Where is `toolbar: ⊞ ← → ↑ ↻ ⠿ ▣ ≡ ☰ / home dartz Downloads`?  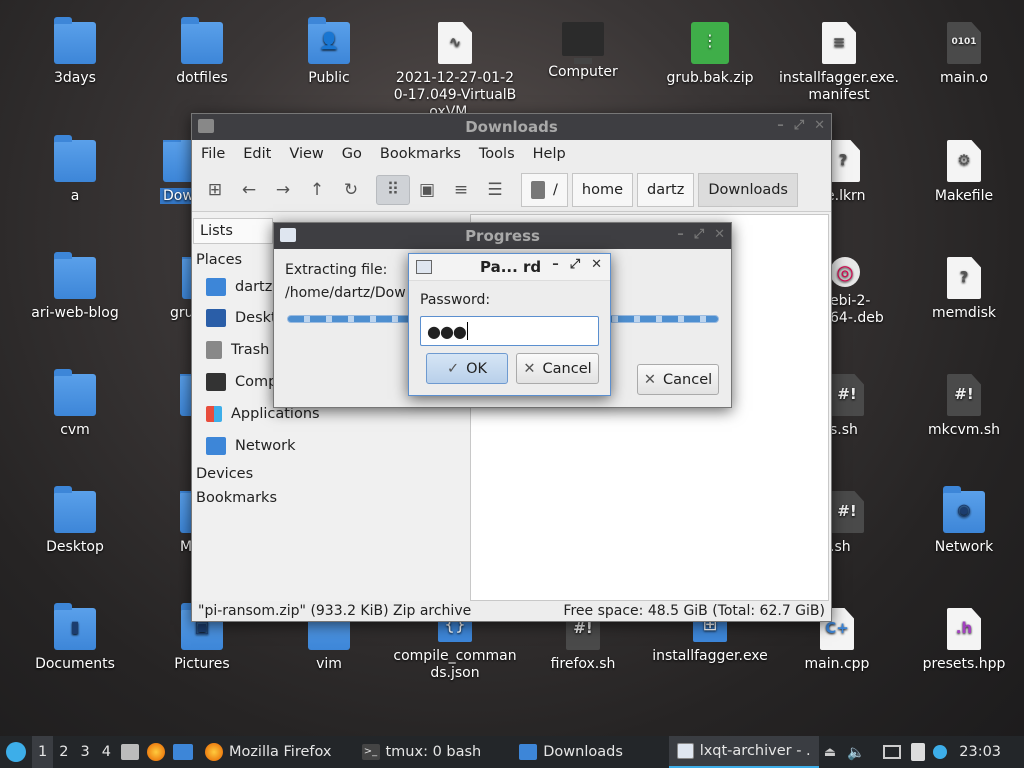 toolbar: ⊞ ← → ↑ ↻ ⠿ ▣ ≡ ☰ / home dartz Downloads is located at coordinates (511, 190).